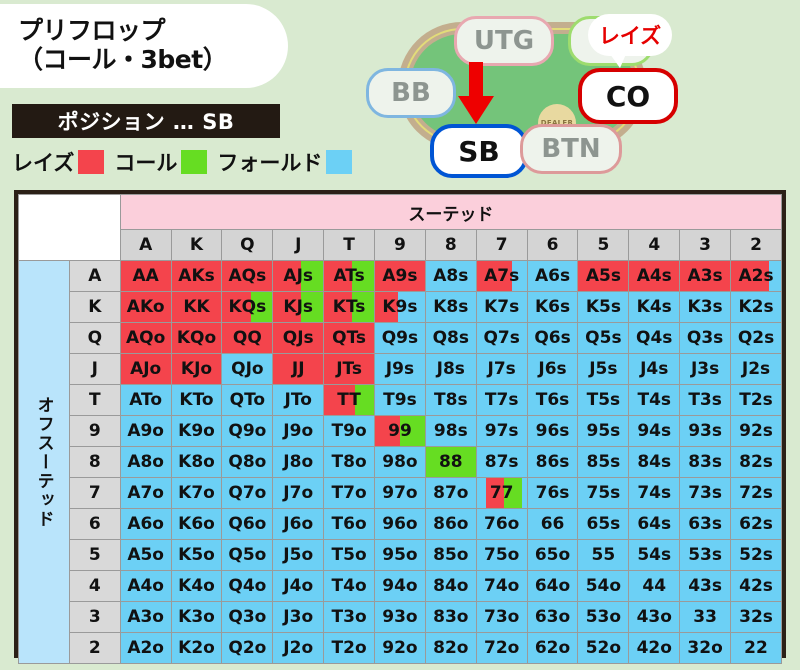 This screenshot has width=800, height=670. Describe the element at coordinates (705, 276) in the screenshot. I see `matrix-cell-A3s: A3s` at that location.